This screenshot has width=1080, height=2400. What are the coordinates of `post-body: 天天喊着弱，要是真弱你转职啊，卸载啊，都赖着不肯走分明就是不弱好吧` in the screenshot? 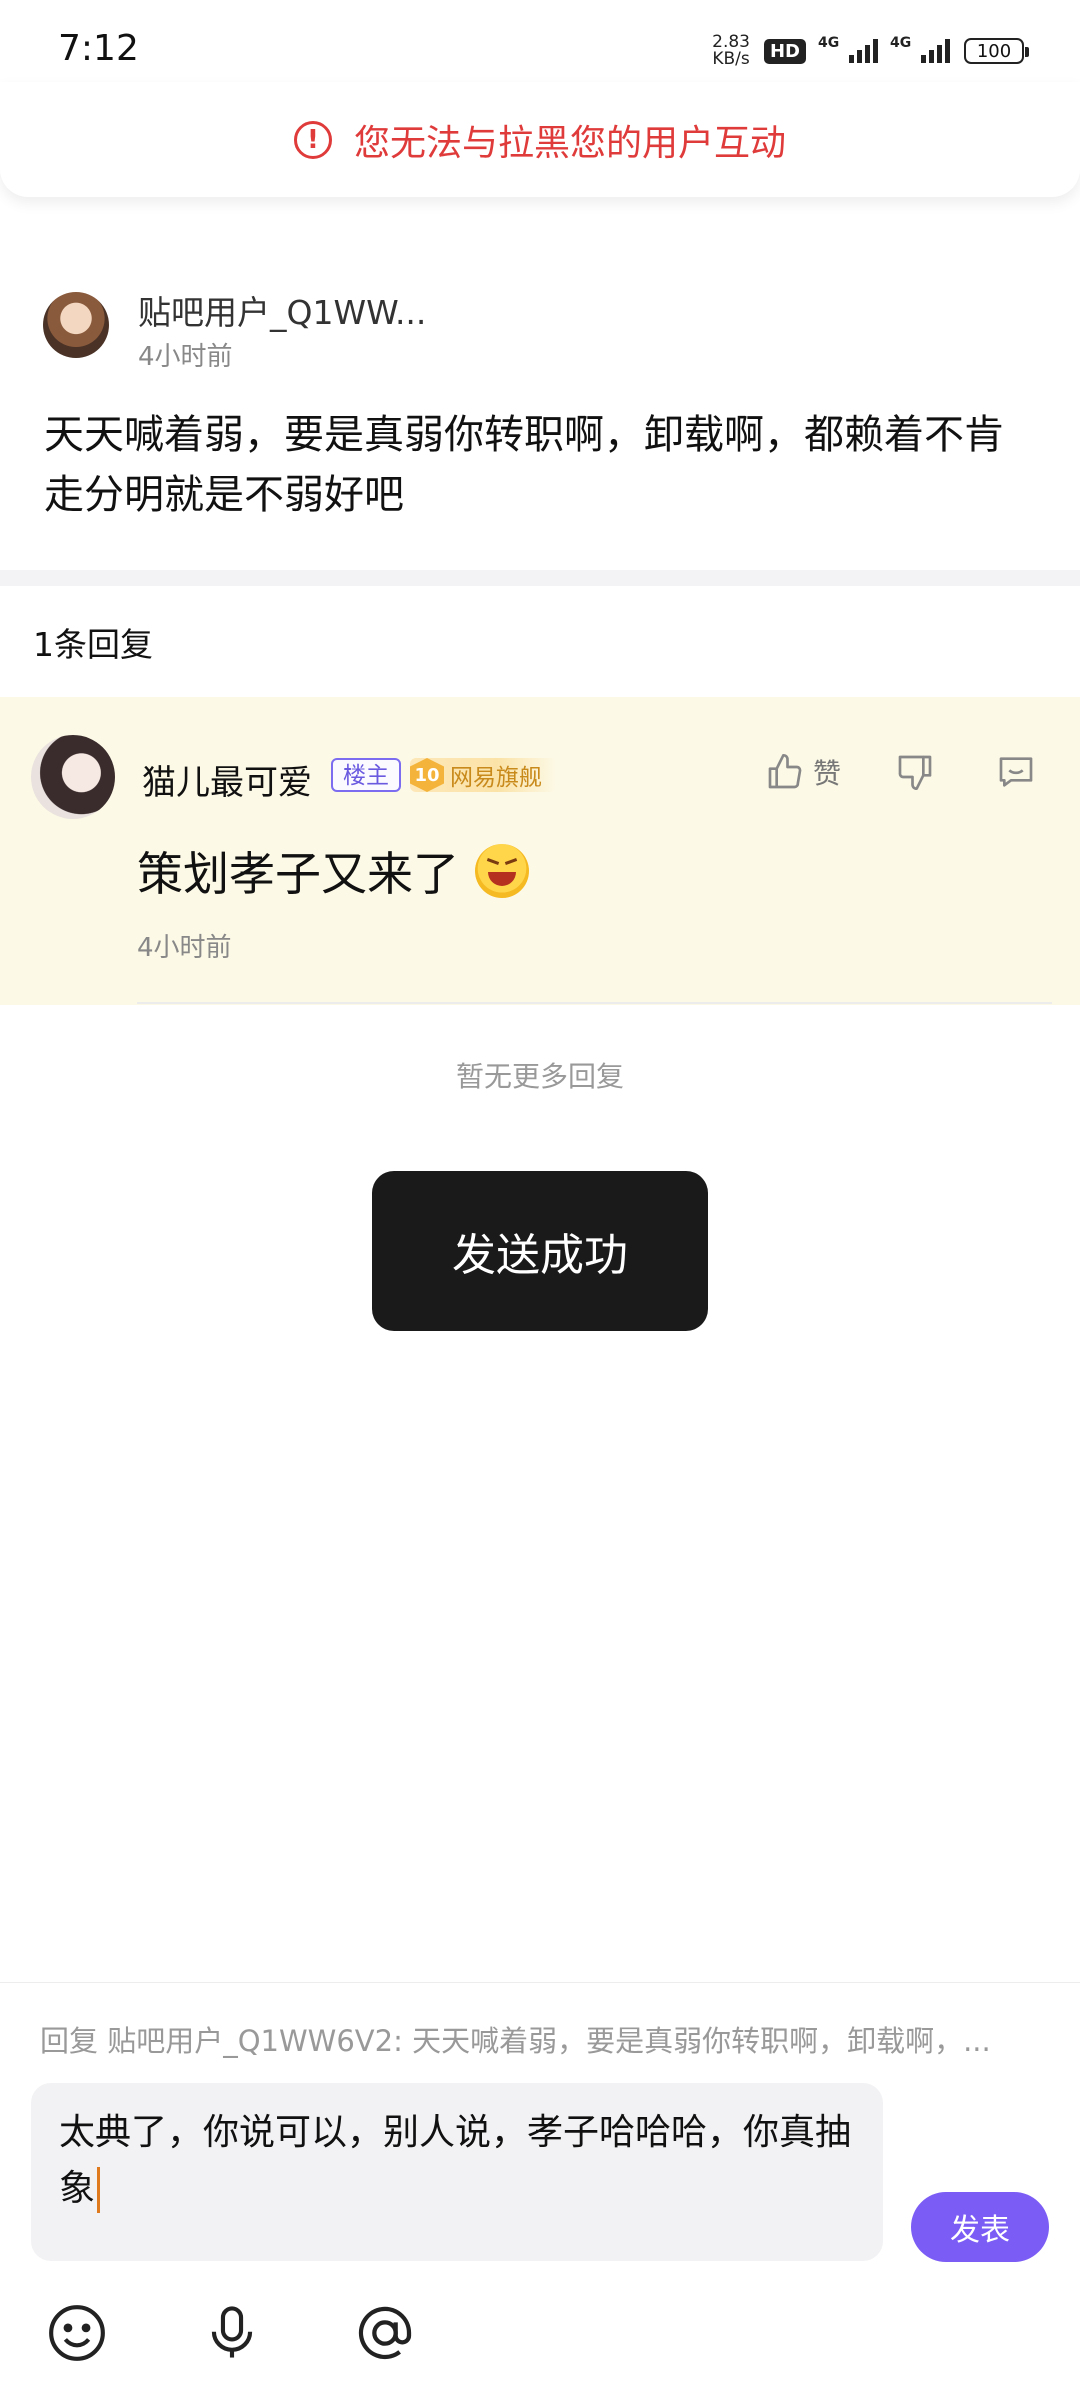 It's located at (524, 465).